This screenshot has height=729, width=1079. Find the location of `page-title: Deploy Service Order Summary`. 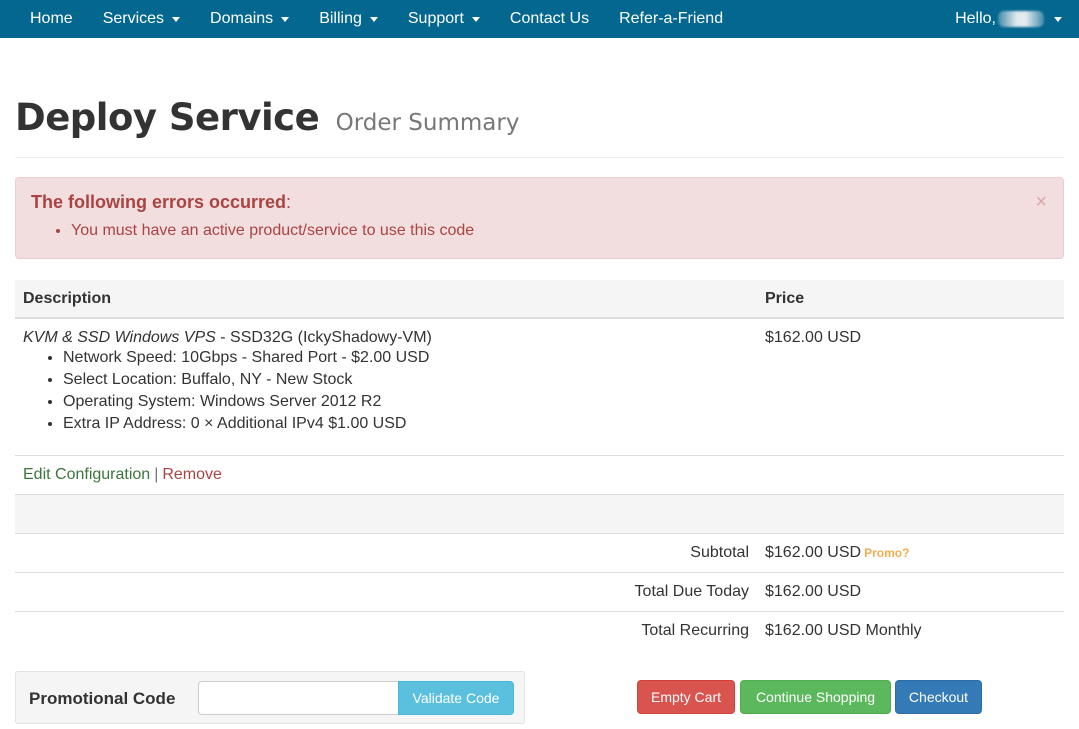

page-title: Deploy Service Order Summary is located at coordinates (539, 117).